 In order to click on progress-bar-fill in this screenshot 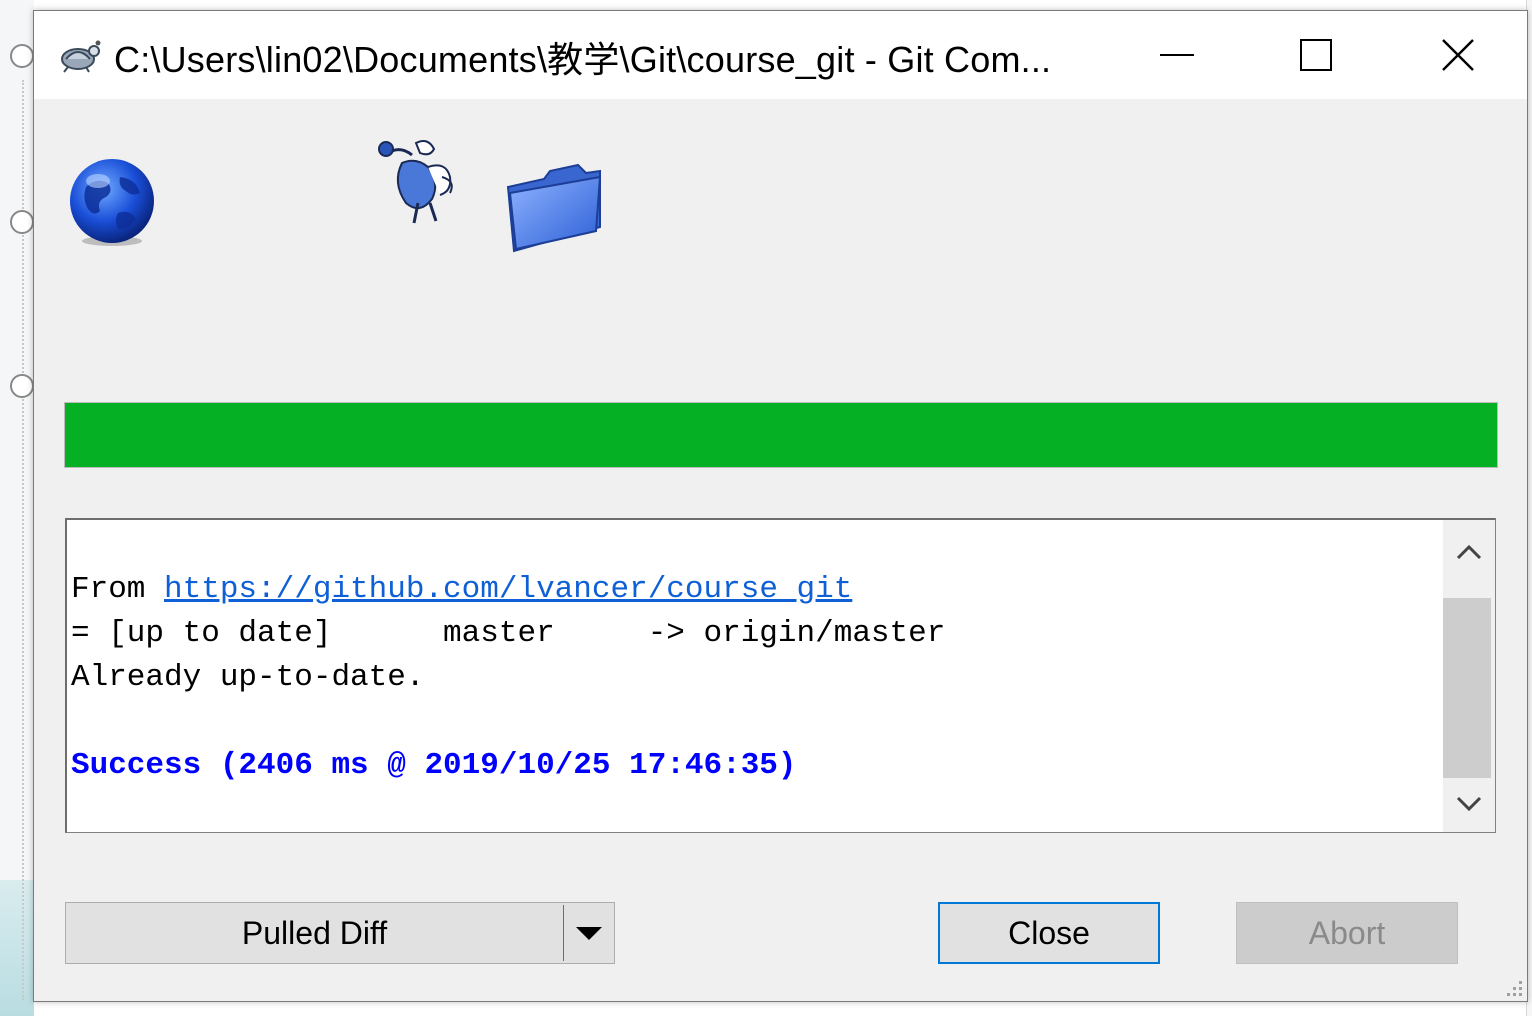, I will do `click(781, 435)`.